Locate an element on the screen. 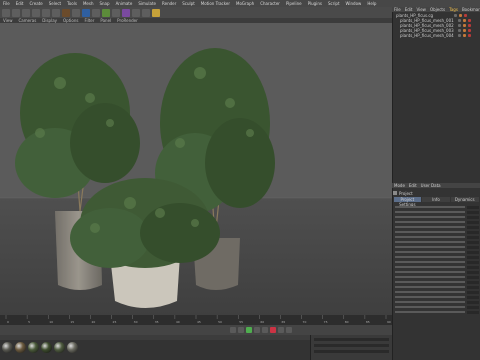  om-tab-bookmarks: Bookmarks is located at coordinates (470, 9).